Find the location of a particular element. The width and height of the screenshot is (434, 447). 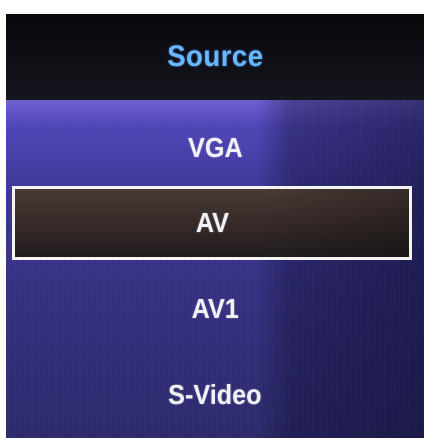

source-option-label: AV1 is located at coordinates (215, 308).